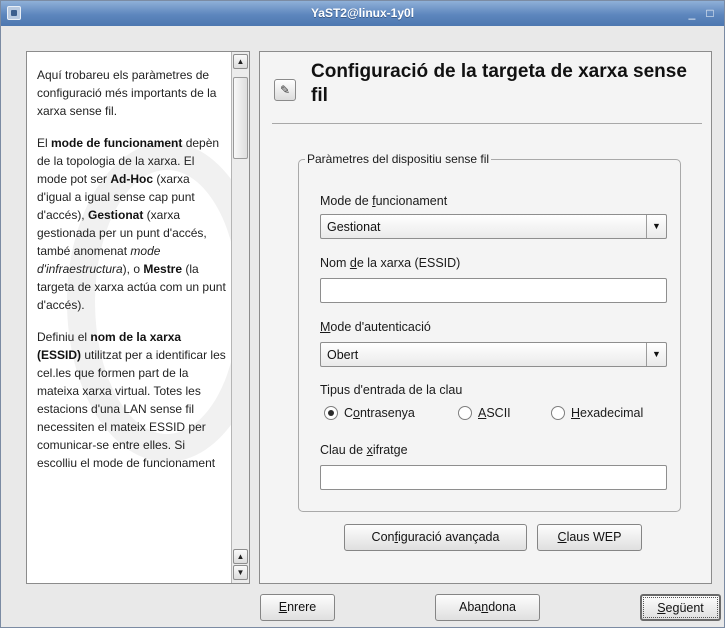 The width and height of the screenshot is (725, 628). Describe the element at coordinates (487, 607) in the screenshot. I see `abort-button: Abandona` at that location.